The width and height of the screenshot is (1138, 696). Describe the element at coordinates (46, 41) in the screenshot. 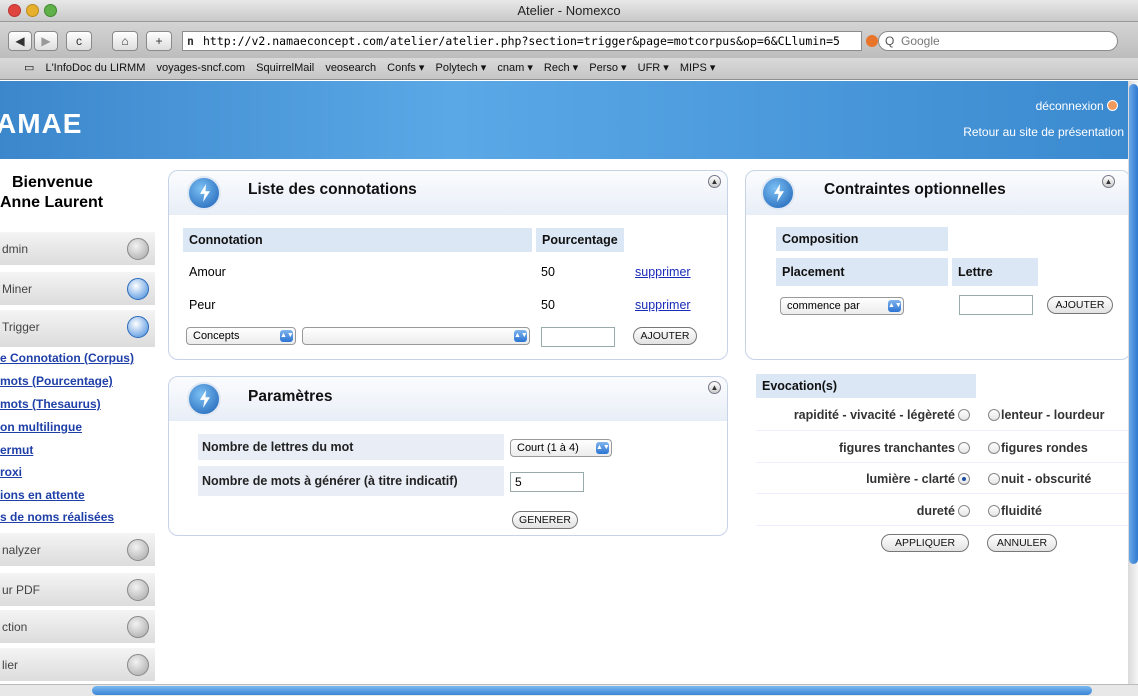

I see `forward-button: ▶` at that location.